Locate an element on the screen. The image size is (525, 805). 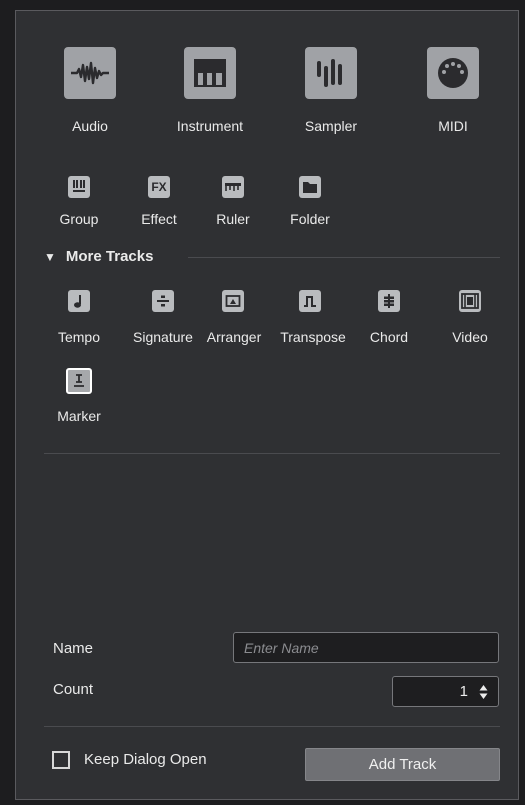
more-tracks-divider is located at coordinates (344, 257).